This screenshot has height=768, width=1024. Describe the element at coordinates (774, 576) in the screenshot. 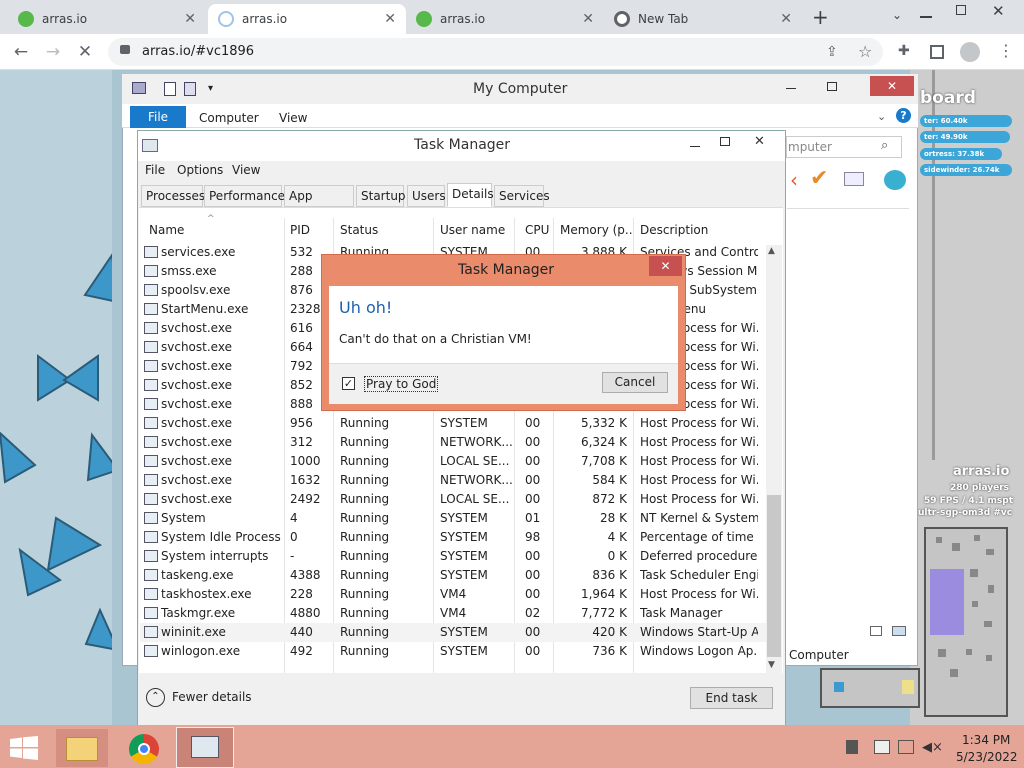

I see `scrollbar-thumb` at that location.